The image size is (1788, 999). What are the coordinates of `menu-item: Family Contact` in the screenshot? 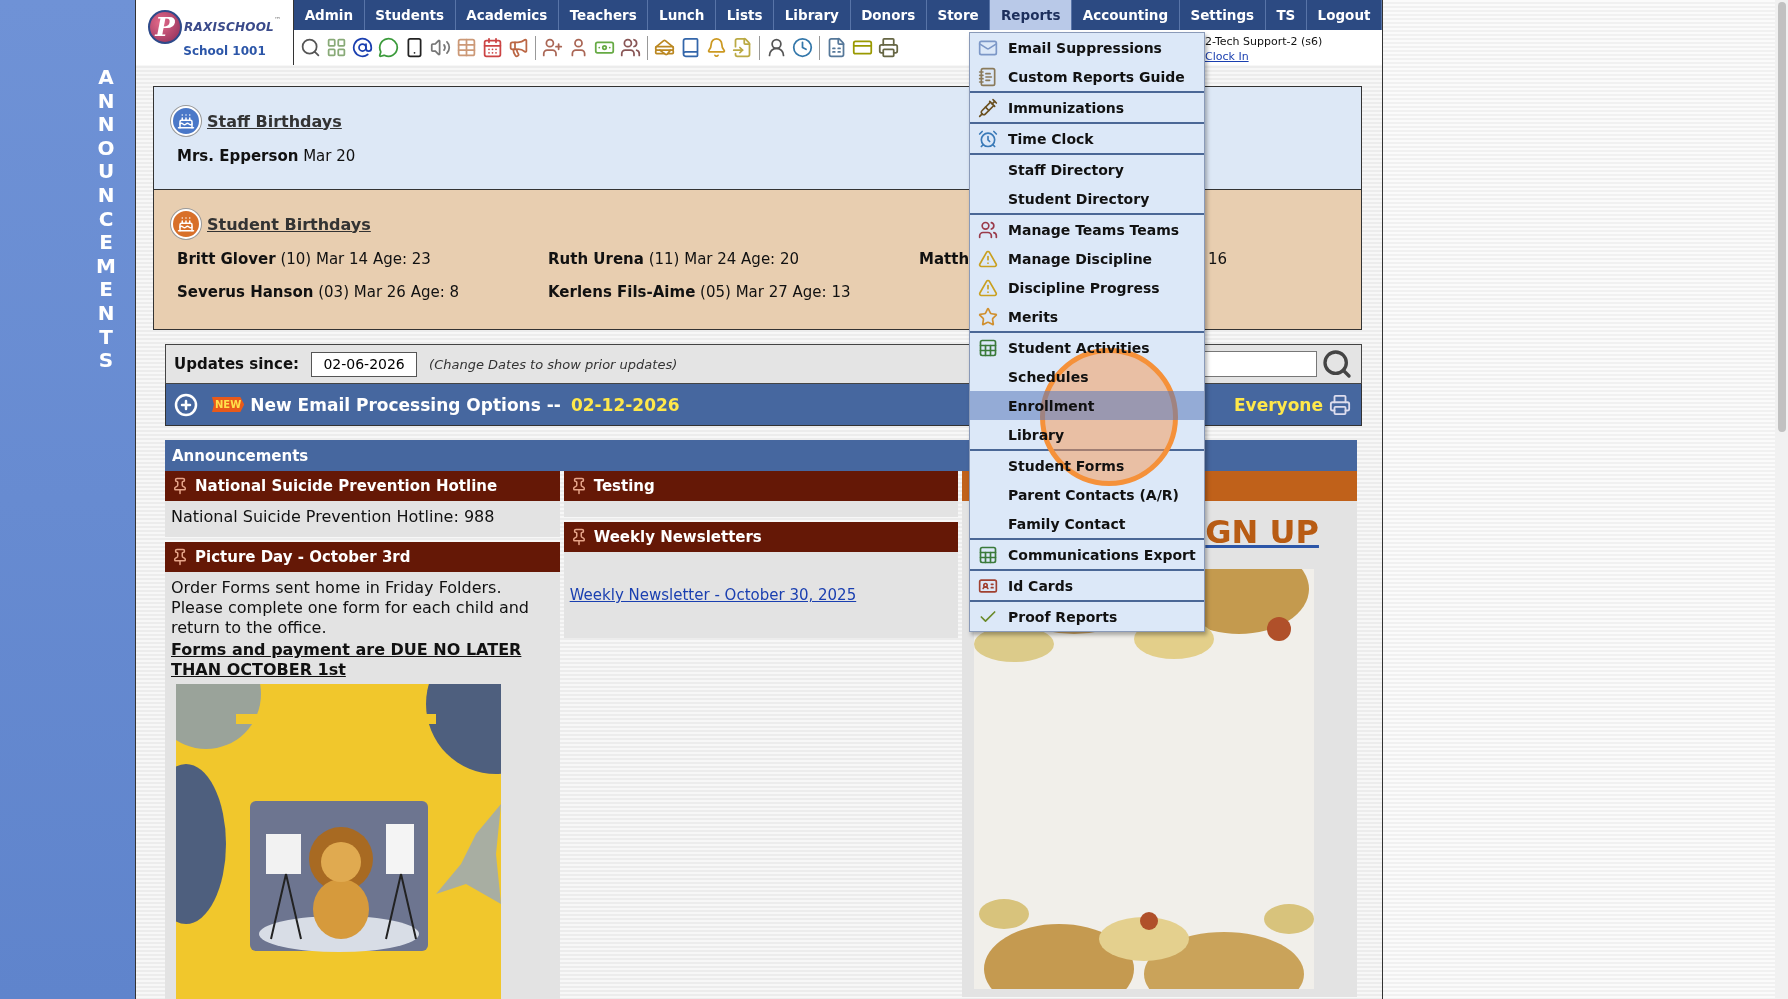 It's located at (1087, 523).